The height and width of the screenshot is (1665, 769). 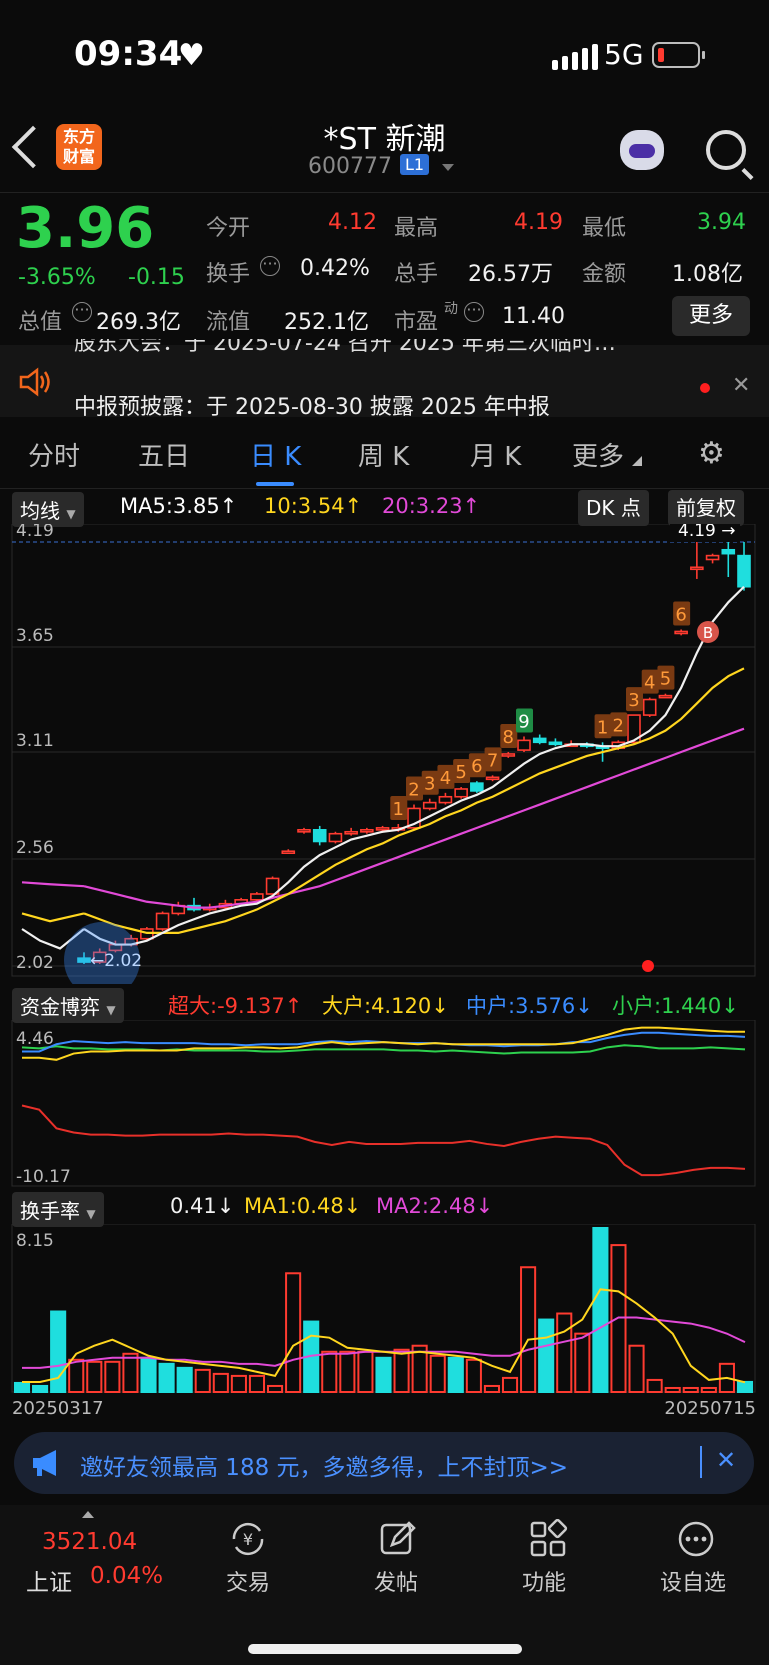 I want to click on search-icon, so click(x=726, y=150).